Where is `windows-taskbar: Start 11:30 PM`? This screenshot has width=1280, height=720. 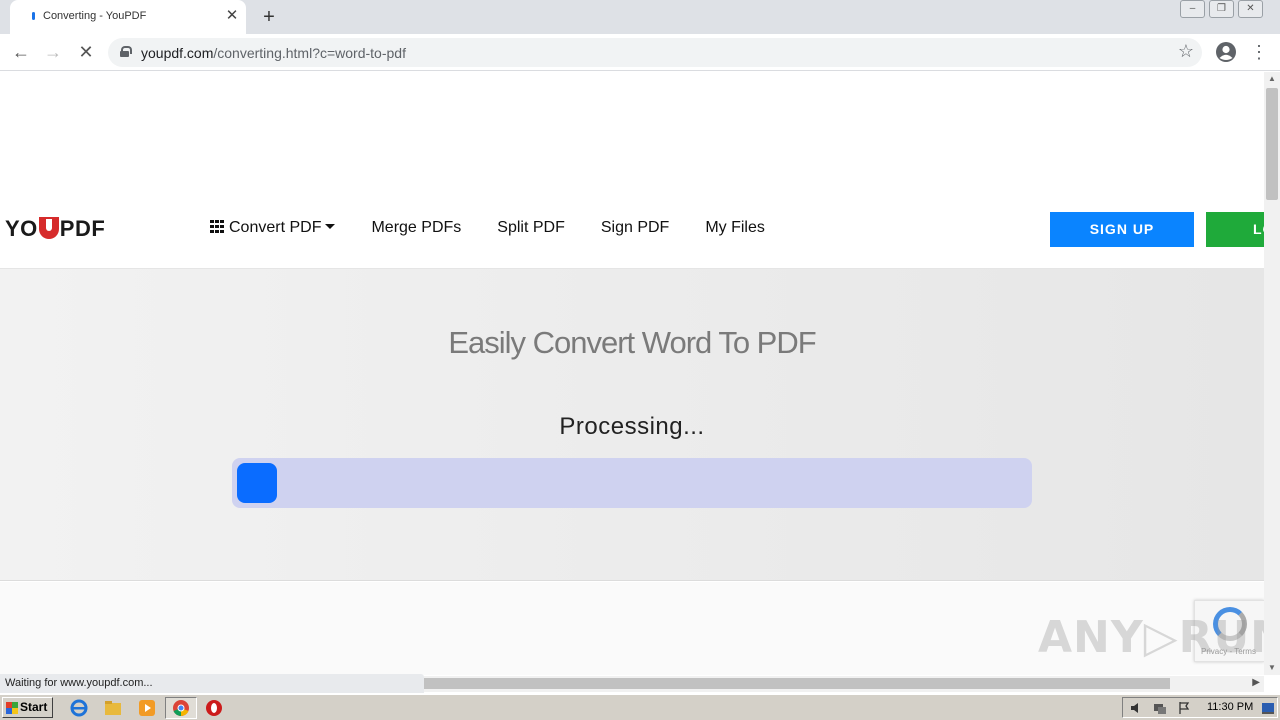 windows-taskbar: Start 11:30 PM is located at coordinates (640, 707).